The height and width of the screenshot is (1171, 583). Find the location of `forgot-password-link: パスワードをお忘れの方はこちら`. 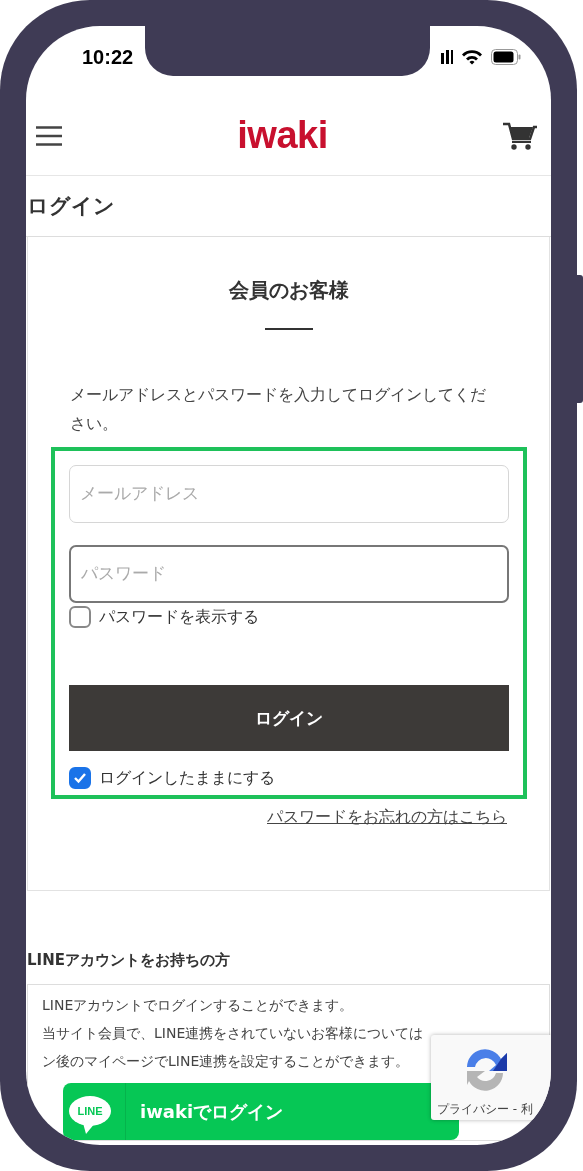

forgot-password-link: パスワードをお忘れの方はこちら is located at coordinates (387, 817).